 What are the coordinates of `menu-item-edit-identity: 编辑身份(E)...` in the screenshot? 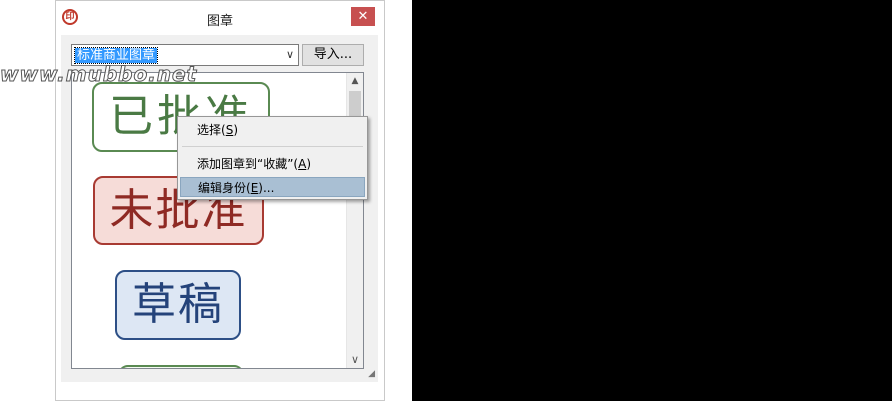 It's located at (272, 187).